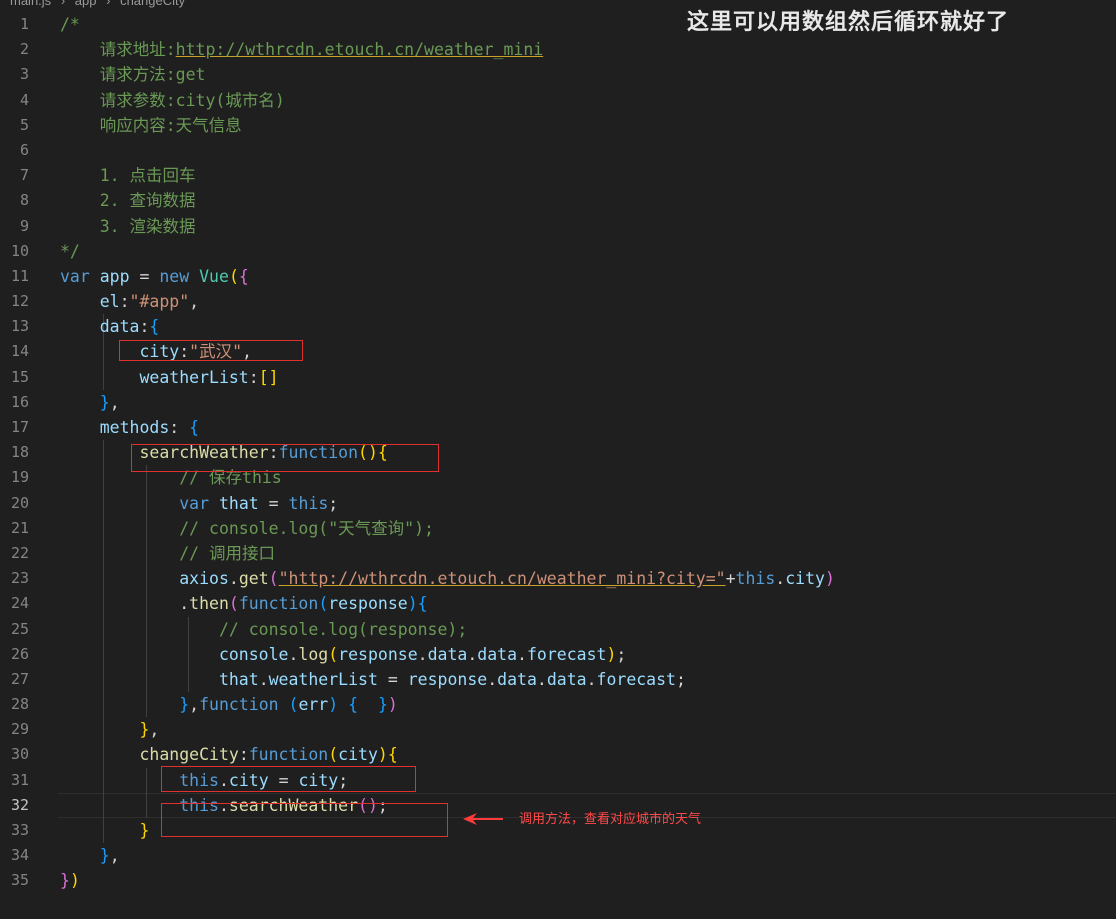 The height and width of the screenshot is (919, 1116). I want to click on code-text: 响应内容:天气信息, so click(151, 125).